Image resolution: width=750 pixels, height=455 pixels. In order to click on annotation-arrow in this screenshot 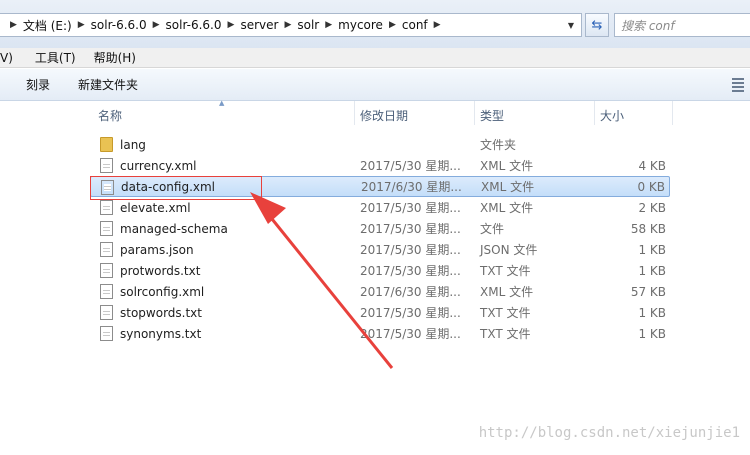, I will do `click(322, 280)`.